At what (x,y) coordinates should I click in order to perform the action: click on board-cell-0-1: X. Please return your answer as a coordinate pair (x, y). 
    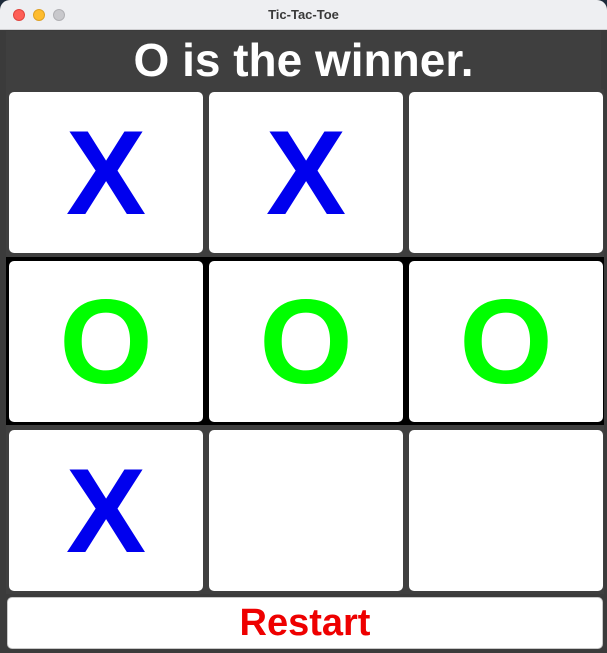
    Looking at the image, I should click on (306, 172).